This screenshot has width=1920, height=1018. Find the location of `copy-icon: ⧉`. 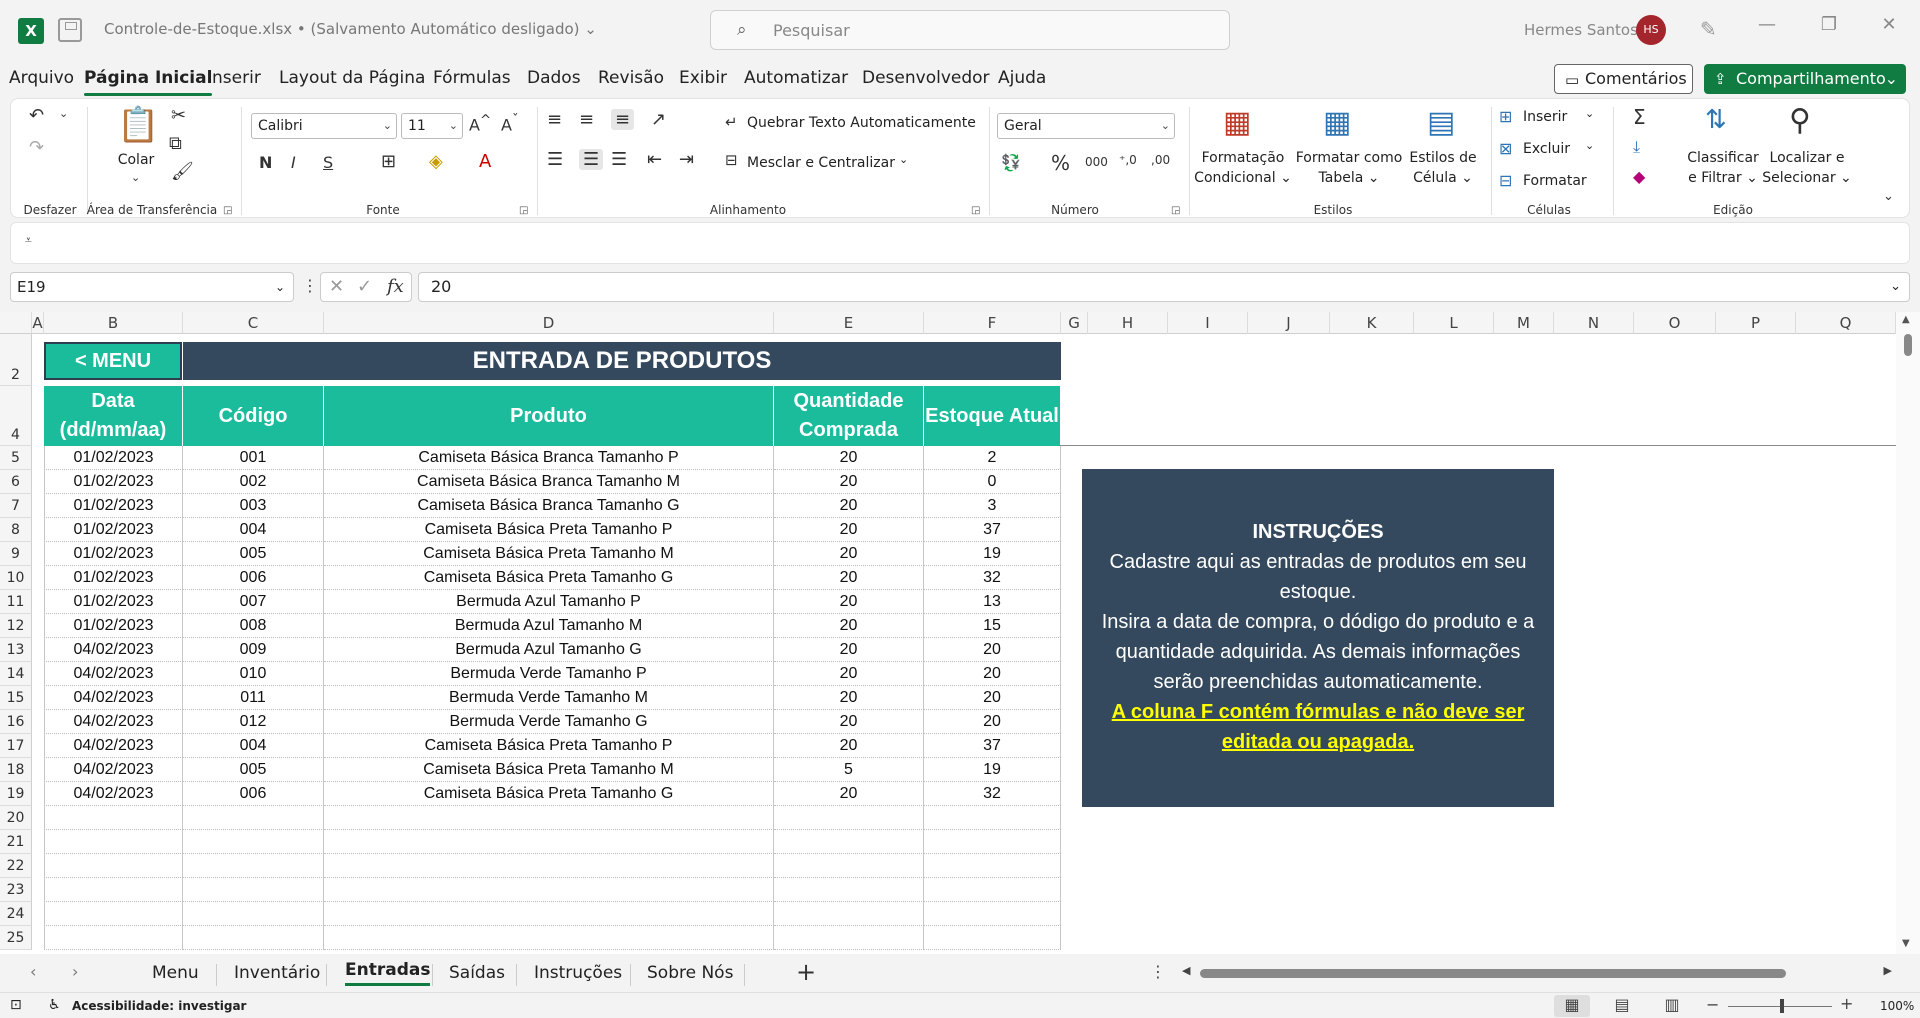

copy-icon: ⧉ is located at coordinates (175, 143).